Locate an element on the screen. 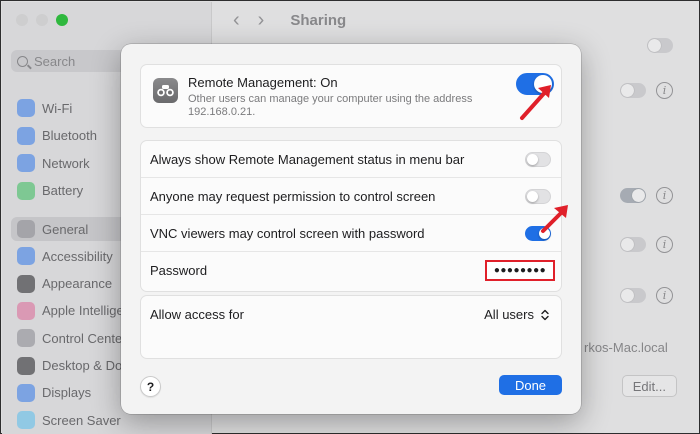 The image size is (700, 434). password-label: Password is located at coordinates (179, 270).